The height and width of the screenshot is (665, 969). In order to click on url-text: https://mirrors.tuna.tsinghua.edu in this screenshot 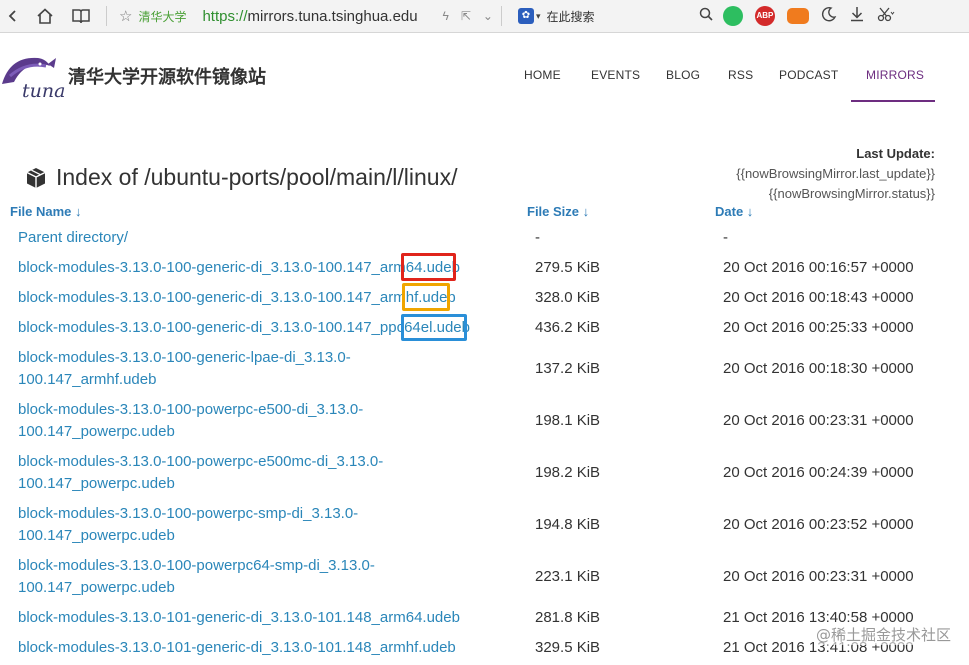, I will do `click(315, 16)`.